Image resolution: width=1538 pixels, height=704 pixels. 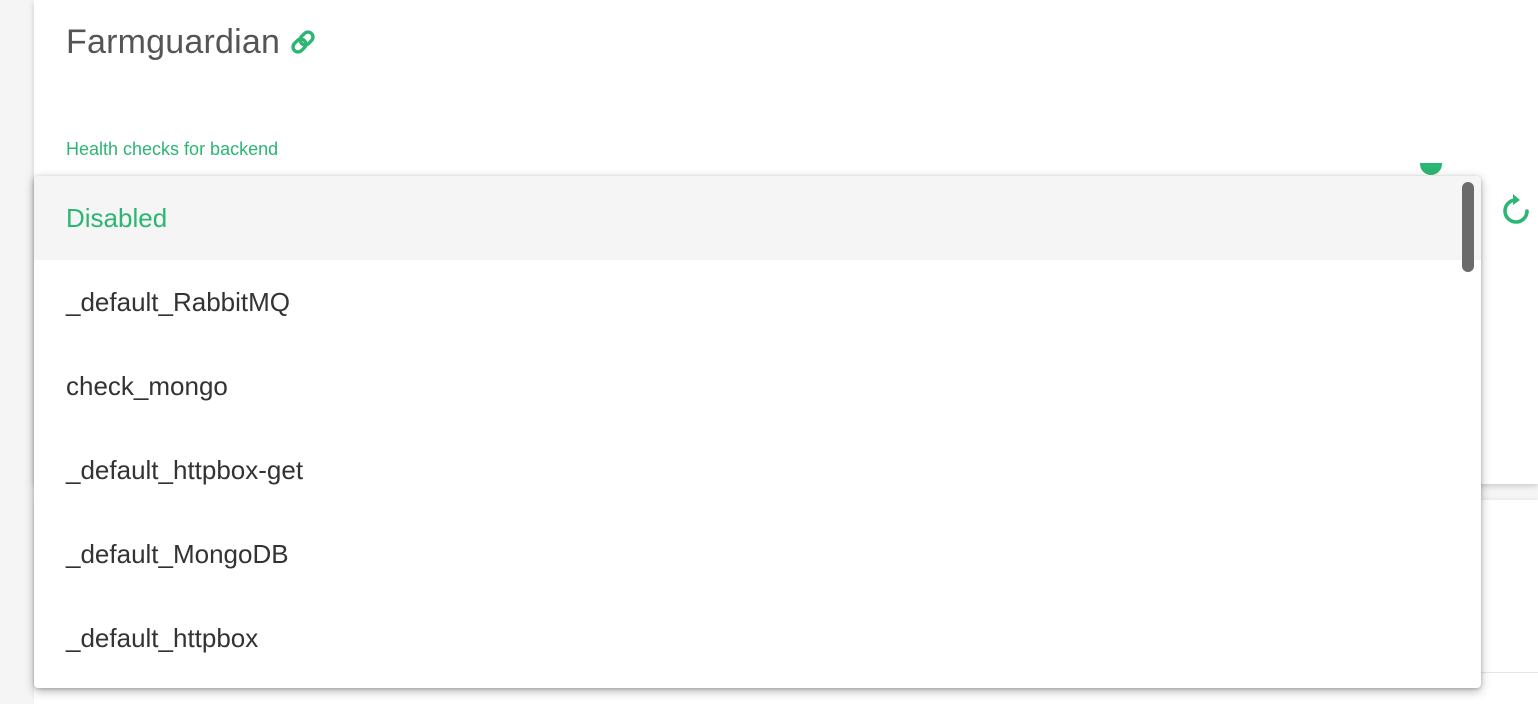 What do you see at coordinates (173, 41) in the screenshot?
I see `page-title: Farmguardian` at bounding box center [173, 41].